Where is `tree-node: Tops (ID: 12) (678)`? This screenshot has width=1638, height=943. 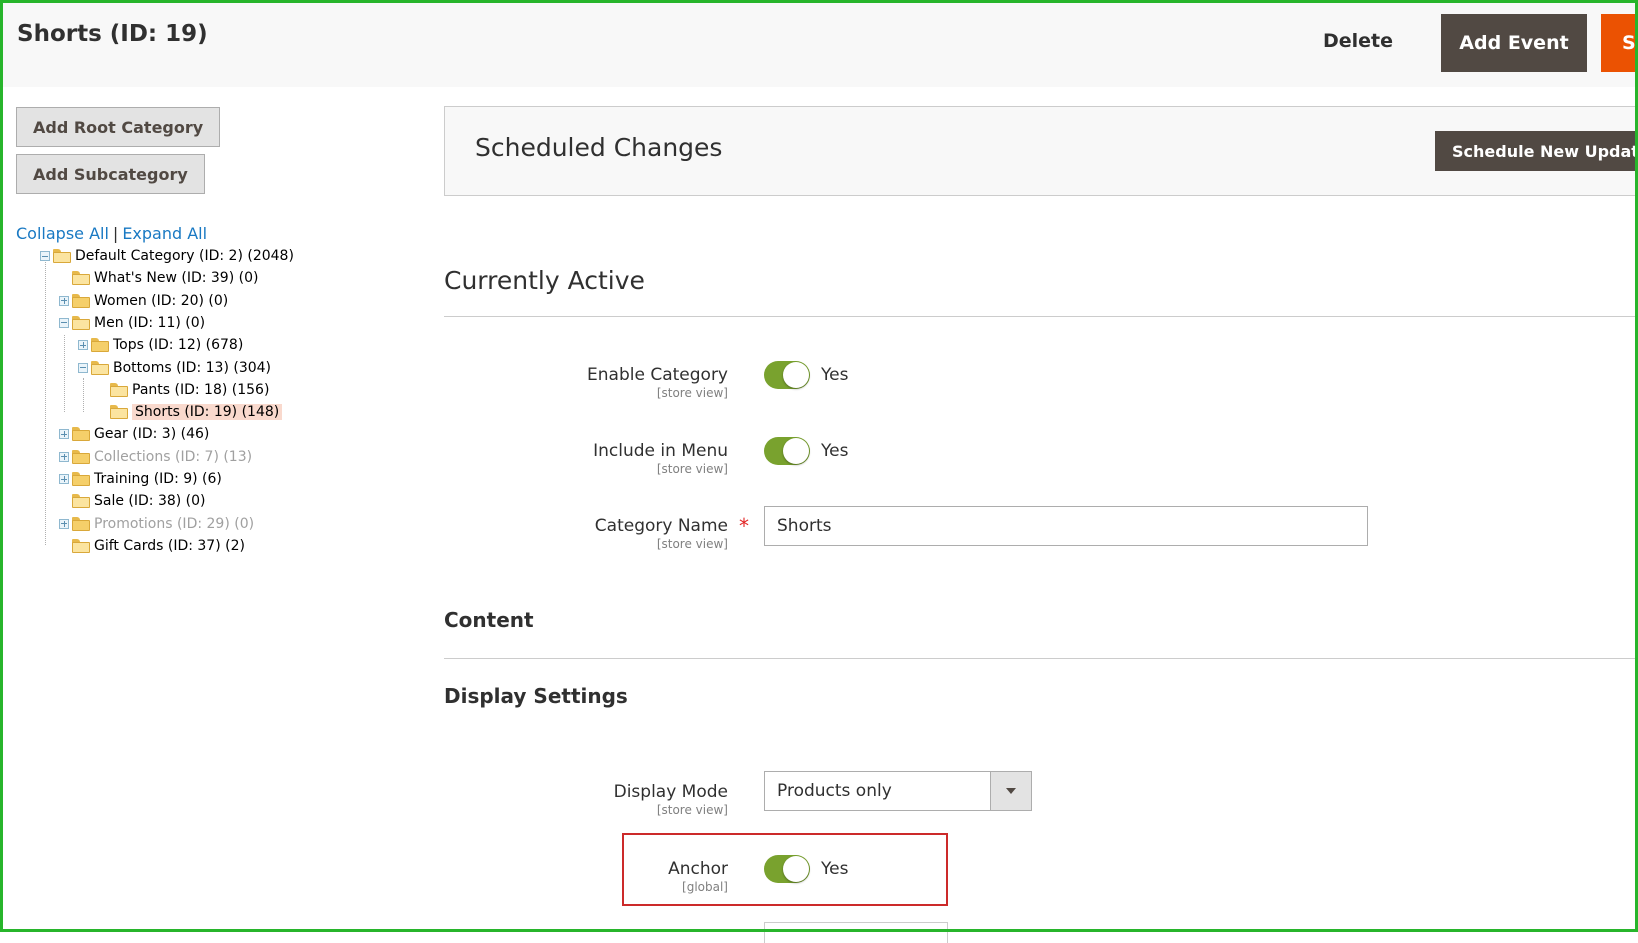 tree-node: Tops (ID: 12) (678) is located at coordinates (160, 345).